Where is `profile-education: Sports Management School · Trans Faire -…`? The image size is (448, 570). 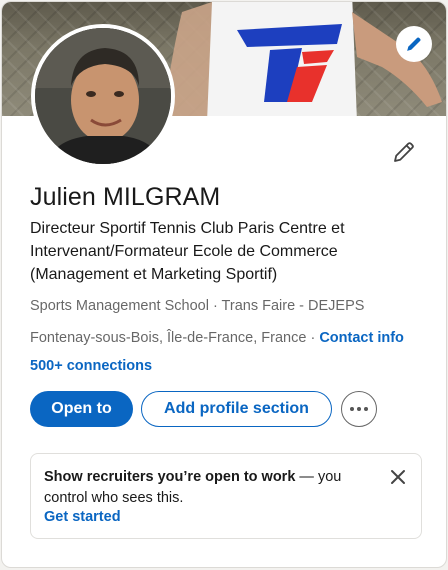 profile-education: Sports Management School · Trans Faire -… is located at coordinates (197, 306).